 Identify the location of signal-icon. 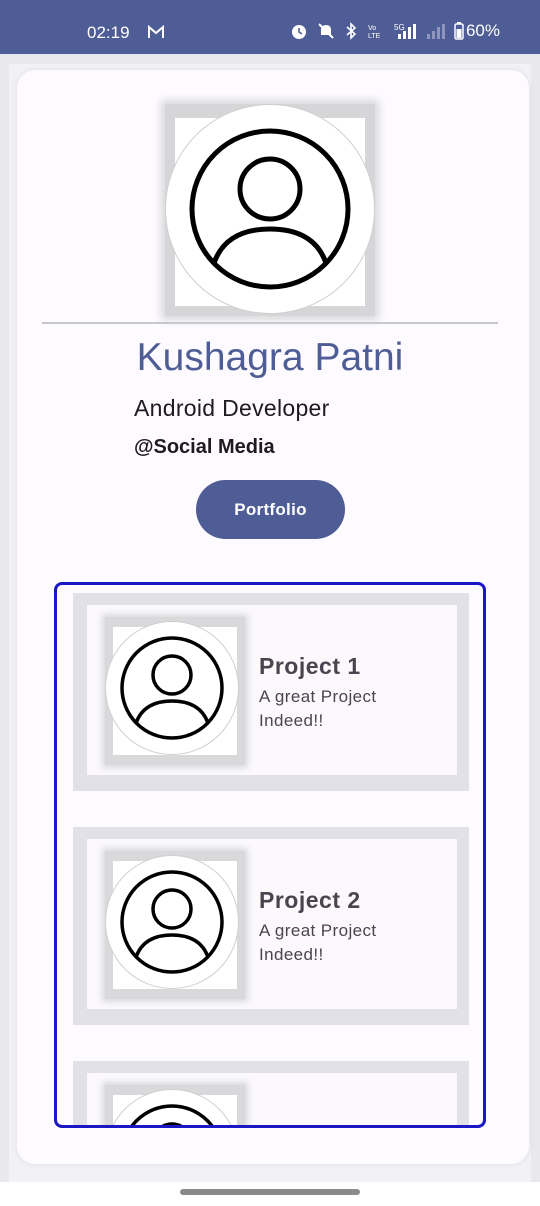
(435, 31).